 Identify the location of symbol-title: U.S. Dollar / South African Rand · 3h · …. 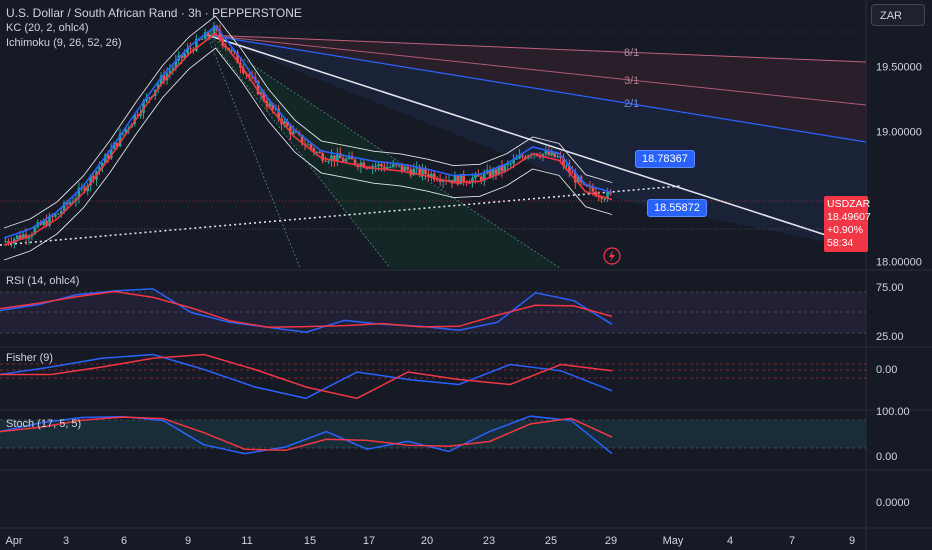
(154, 13).